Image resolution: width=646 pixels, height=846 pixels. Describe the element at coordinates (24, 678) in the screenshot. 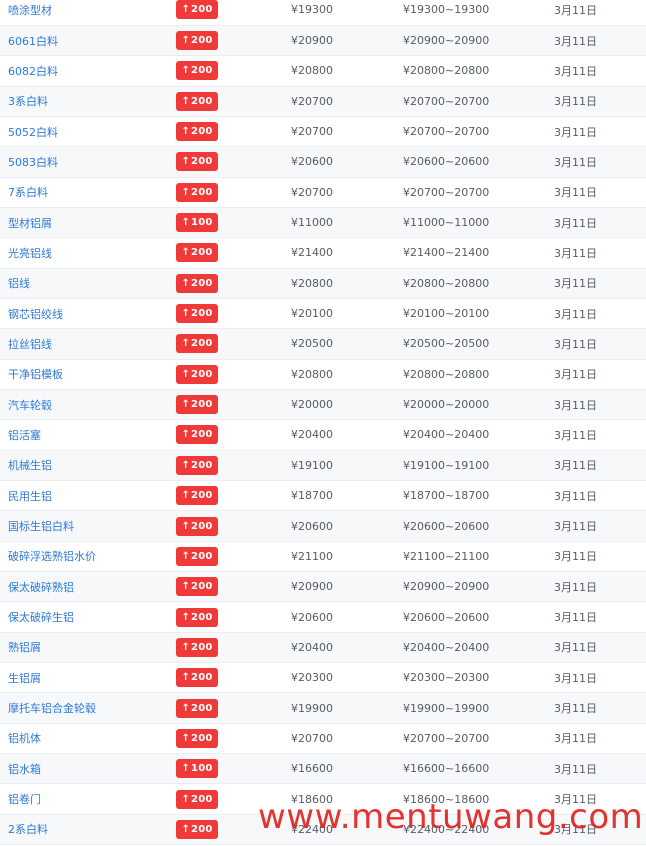

I see `product-name-link: 生铝屑` at that location.